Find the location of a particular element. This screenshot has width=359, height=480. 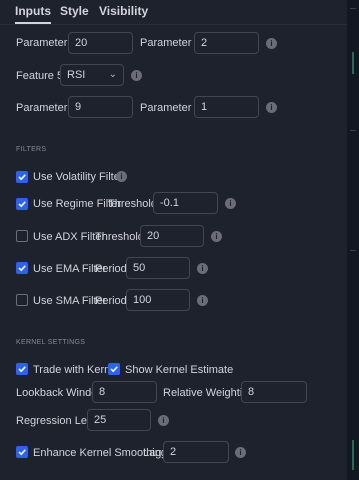

feature-5-value: RSI is located at coordinates (76, 75).